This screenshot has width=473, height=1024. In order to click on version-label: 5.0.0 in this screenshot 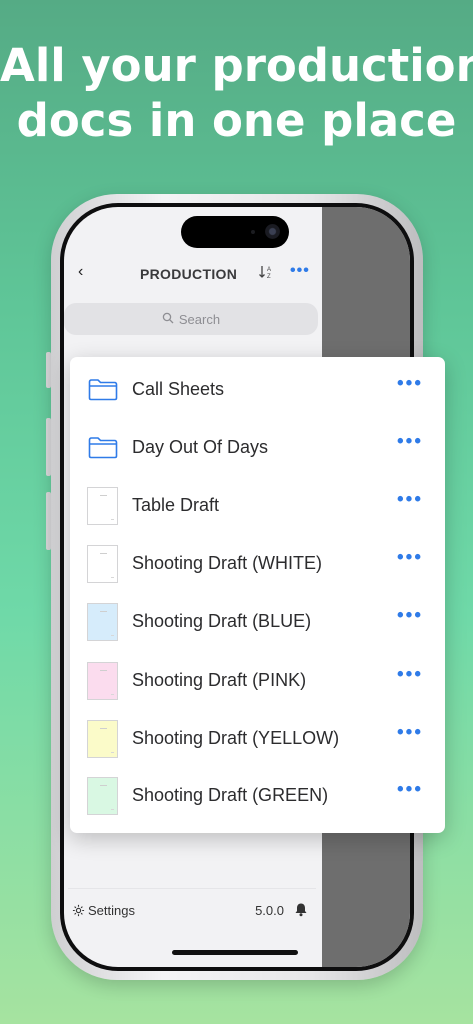, I will do `click(269, 910)`.